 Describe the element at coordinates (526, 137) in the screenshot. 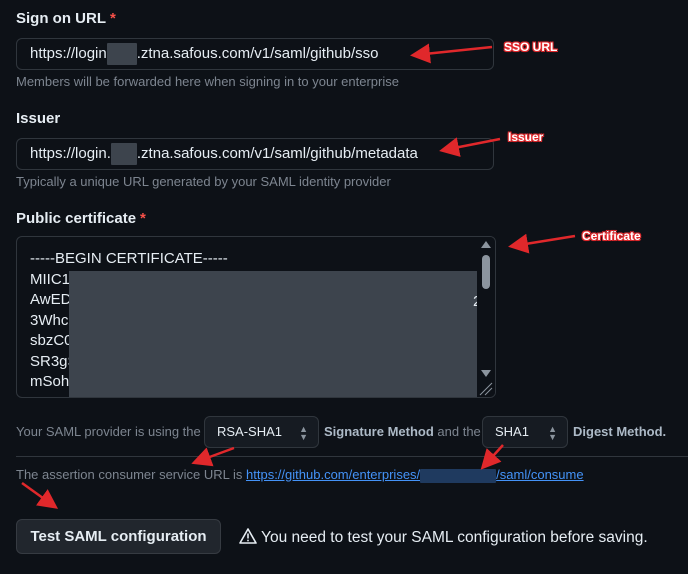

I see `annotation-issuer: Issuer` at that location.